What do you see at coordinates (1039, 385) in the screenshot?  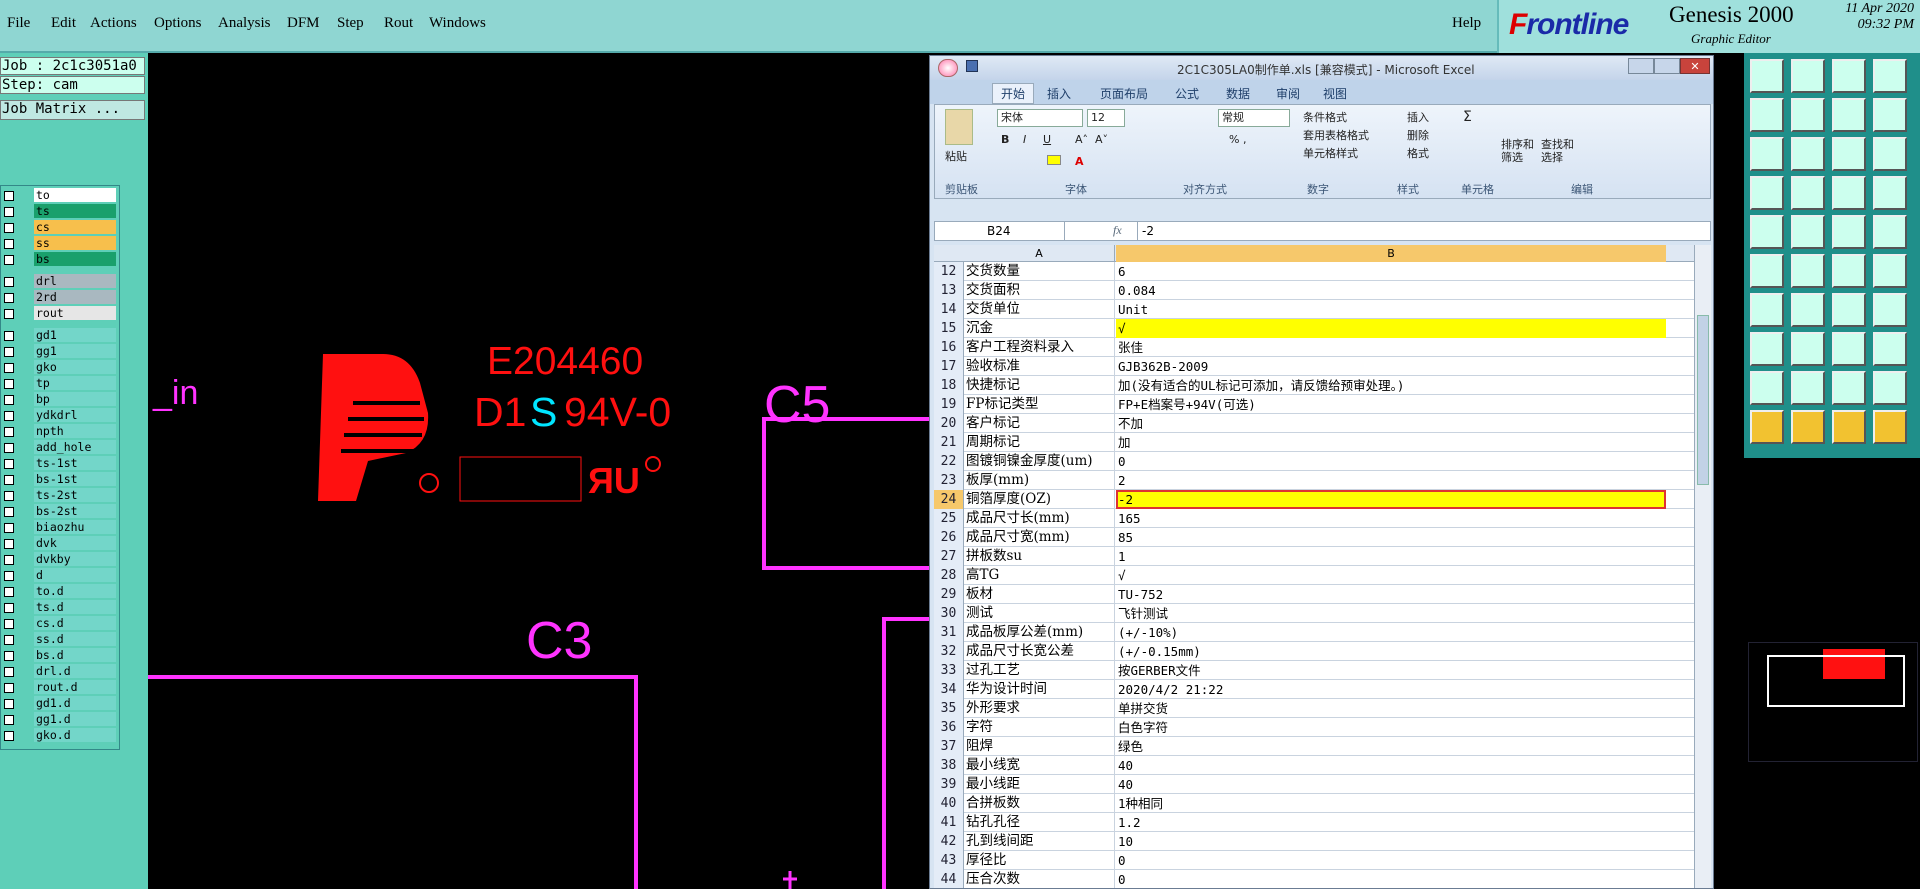 I see `cell-a: 快捷标记` at bounding box center [1039, 385].